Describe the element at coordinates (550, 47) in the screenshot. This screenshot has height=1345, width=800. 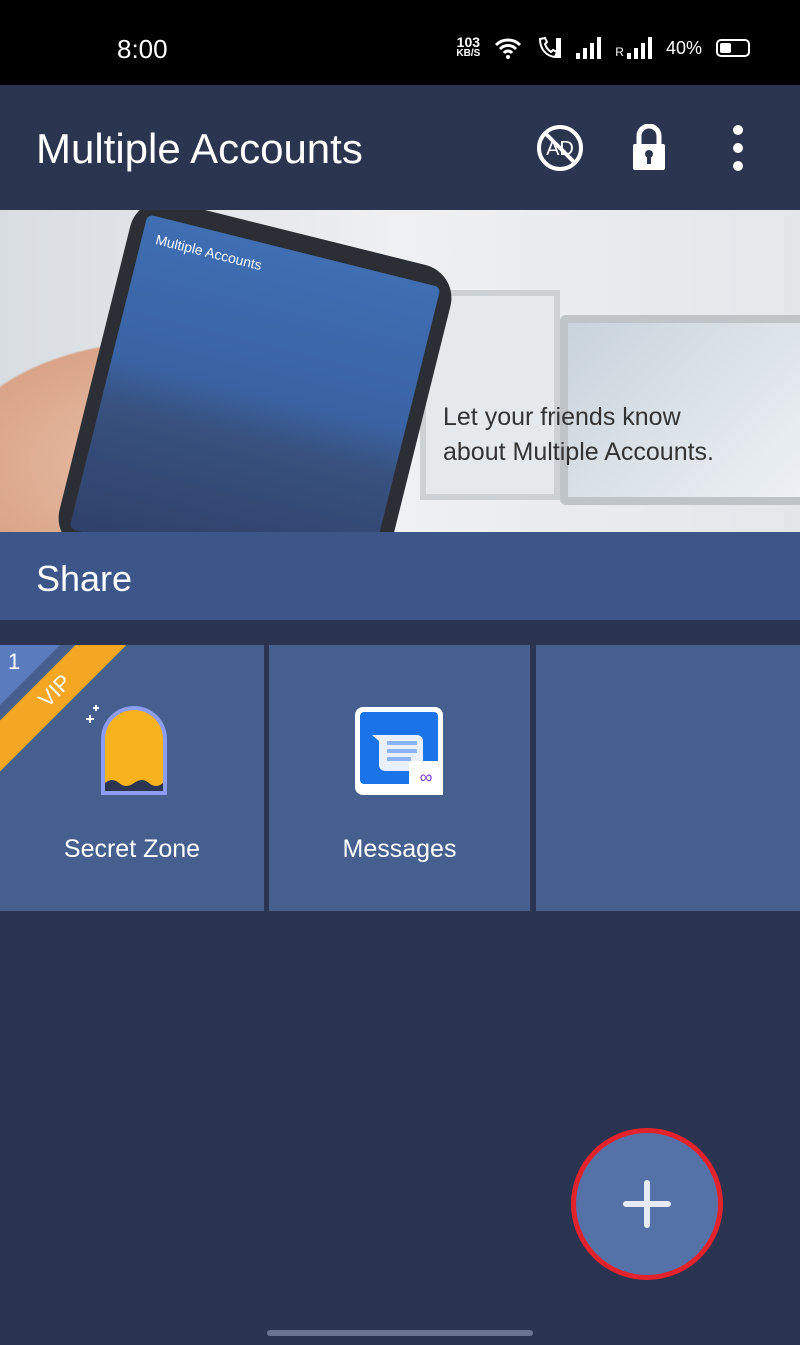
I see `volte-call-icon` at that location.